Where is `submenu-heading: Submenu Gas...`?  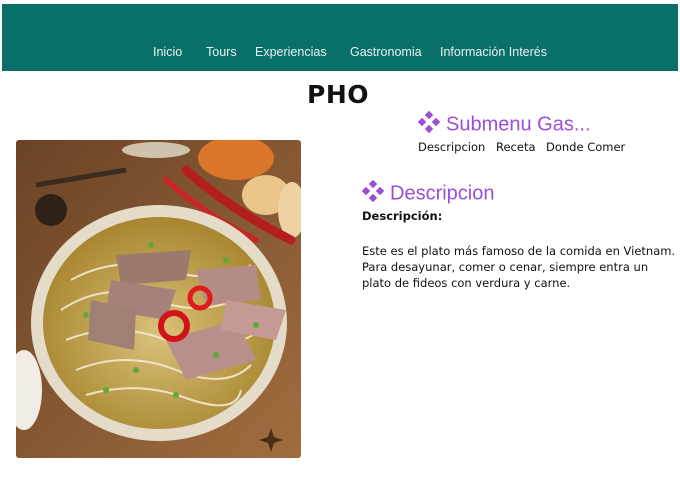
submenu-heading: Submenu Gas... is located at coordinates (504, 124).